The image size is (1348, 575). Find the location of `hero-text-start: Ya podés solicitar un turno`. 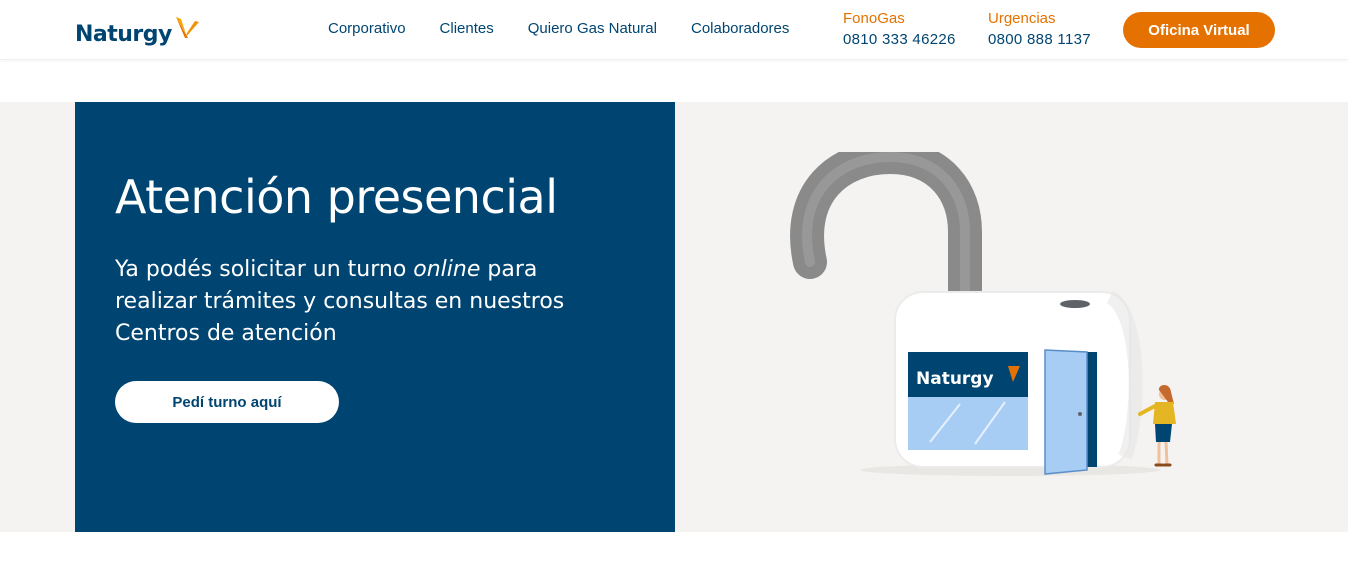

hero-text-start: Ya podés solicitar un turno is located at coordinates (264, 269).